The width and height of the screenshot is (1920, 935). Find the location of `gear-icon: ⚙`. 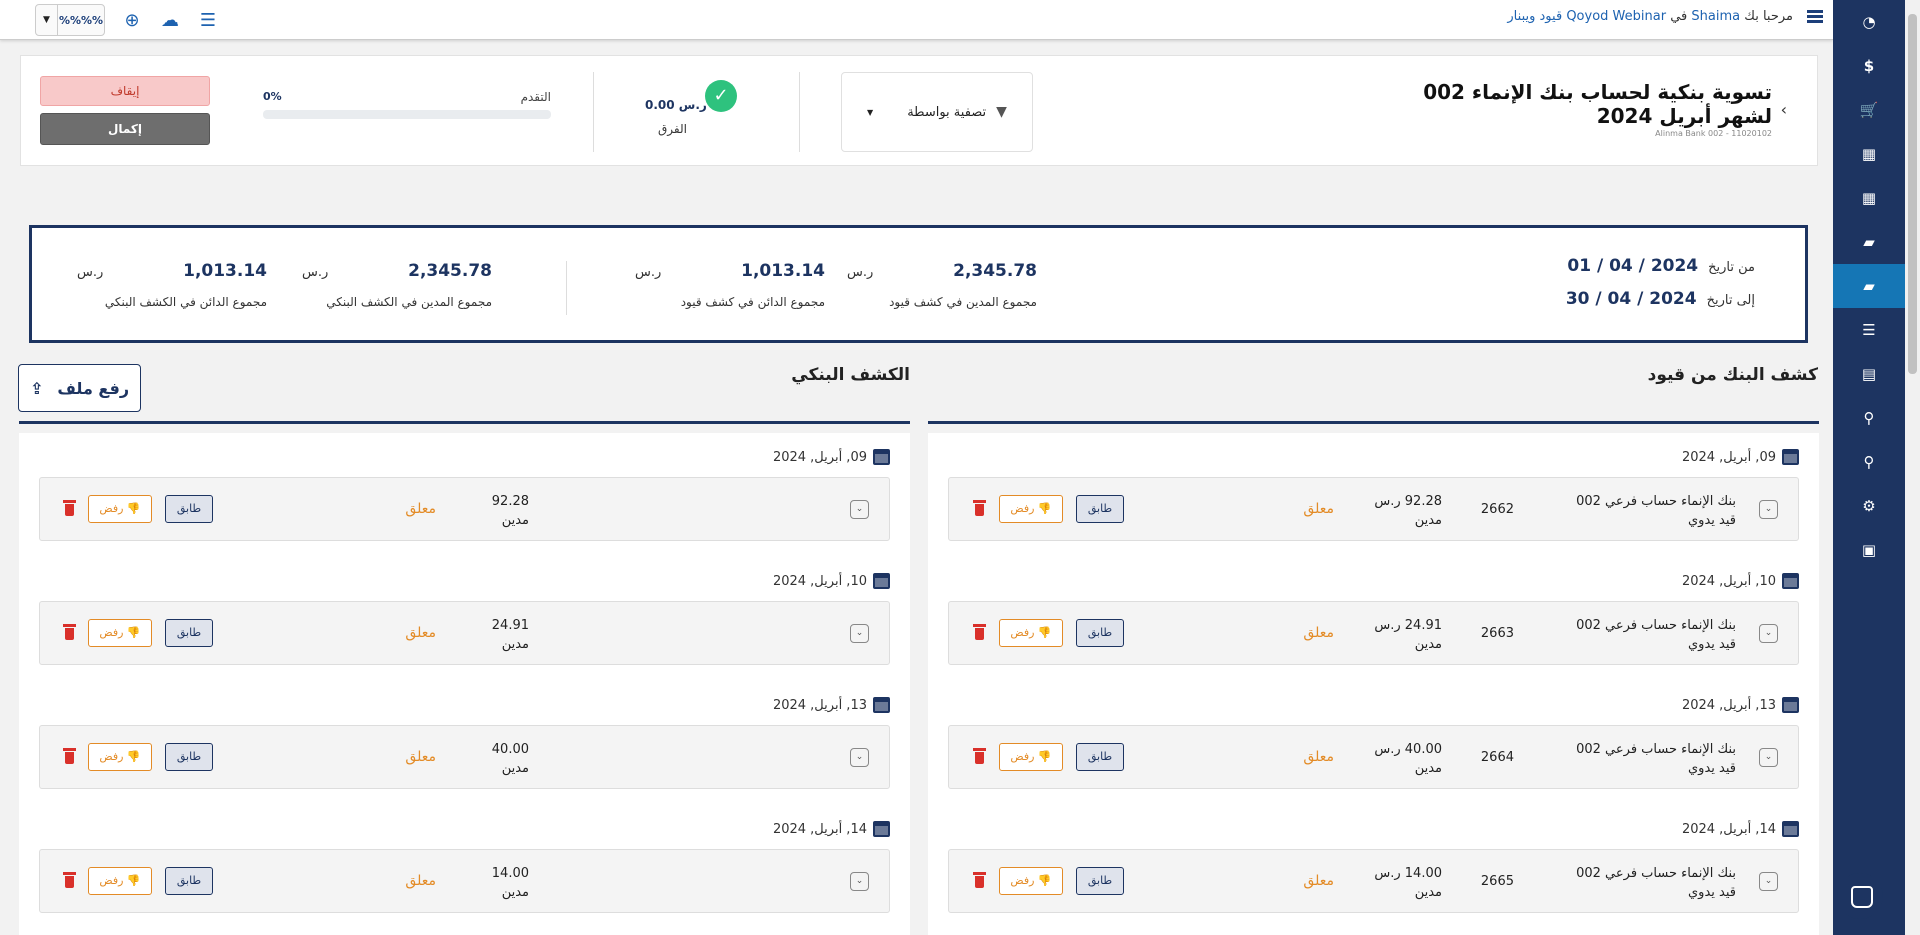

gear-icon: ⚙ is located at coordinates (1869, 506).